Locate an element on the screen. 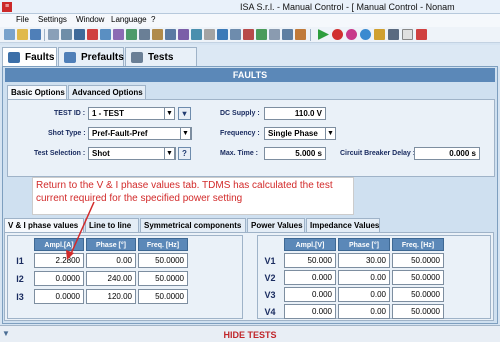 The width and height of the screenshot is (500, 342). tab-power-values: Power Values is located at coordinates (276, 225).